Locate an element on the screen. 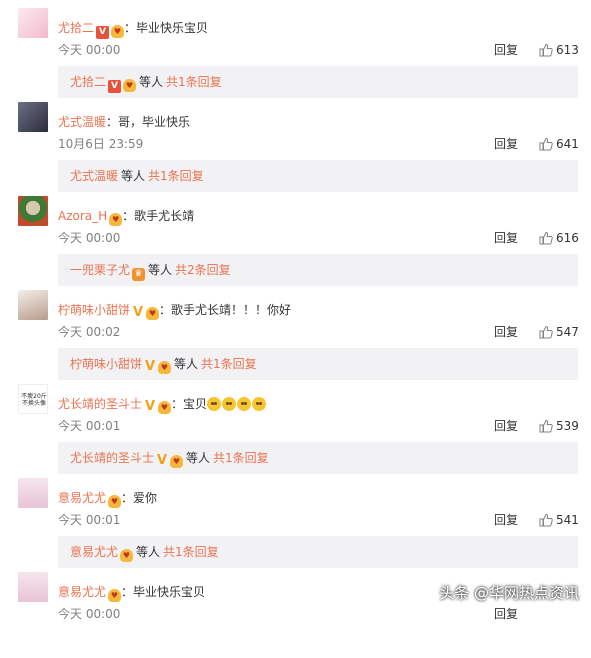  comment-text: ：爱你 is located at coordinates (139, 498).